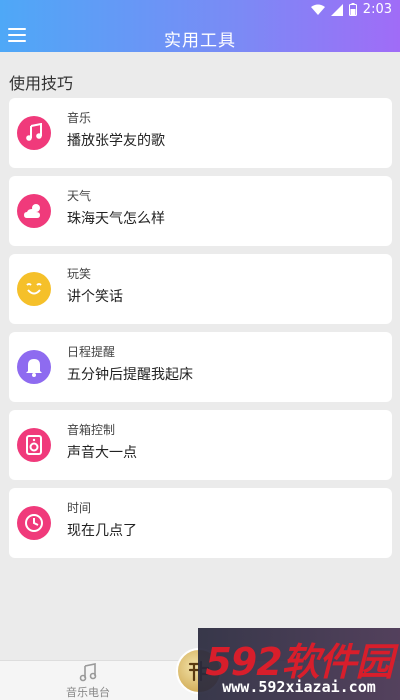 This screenshot has width=400, height=700. I want to click on speaker-icon, so click(34, 445).